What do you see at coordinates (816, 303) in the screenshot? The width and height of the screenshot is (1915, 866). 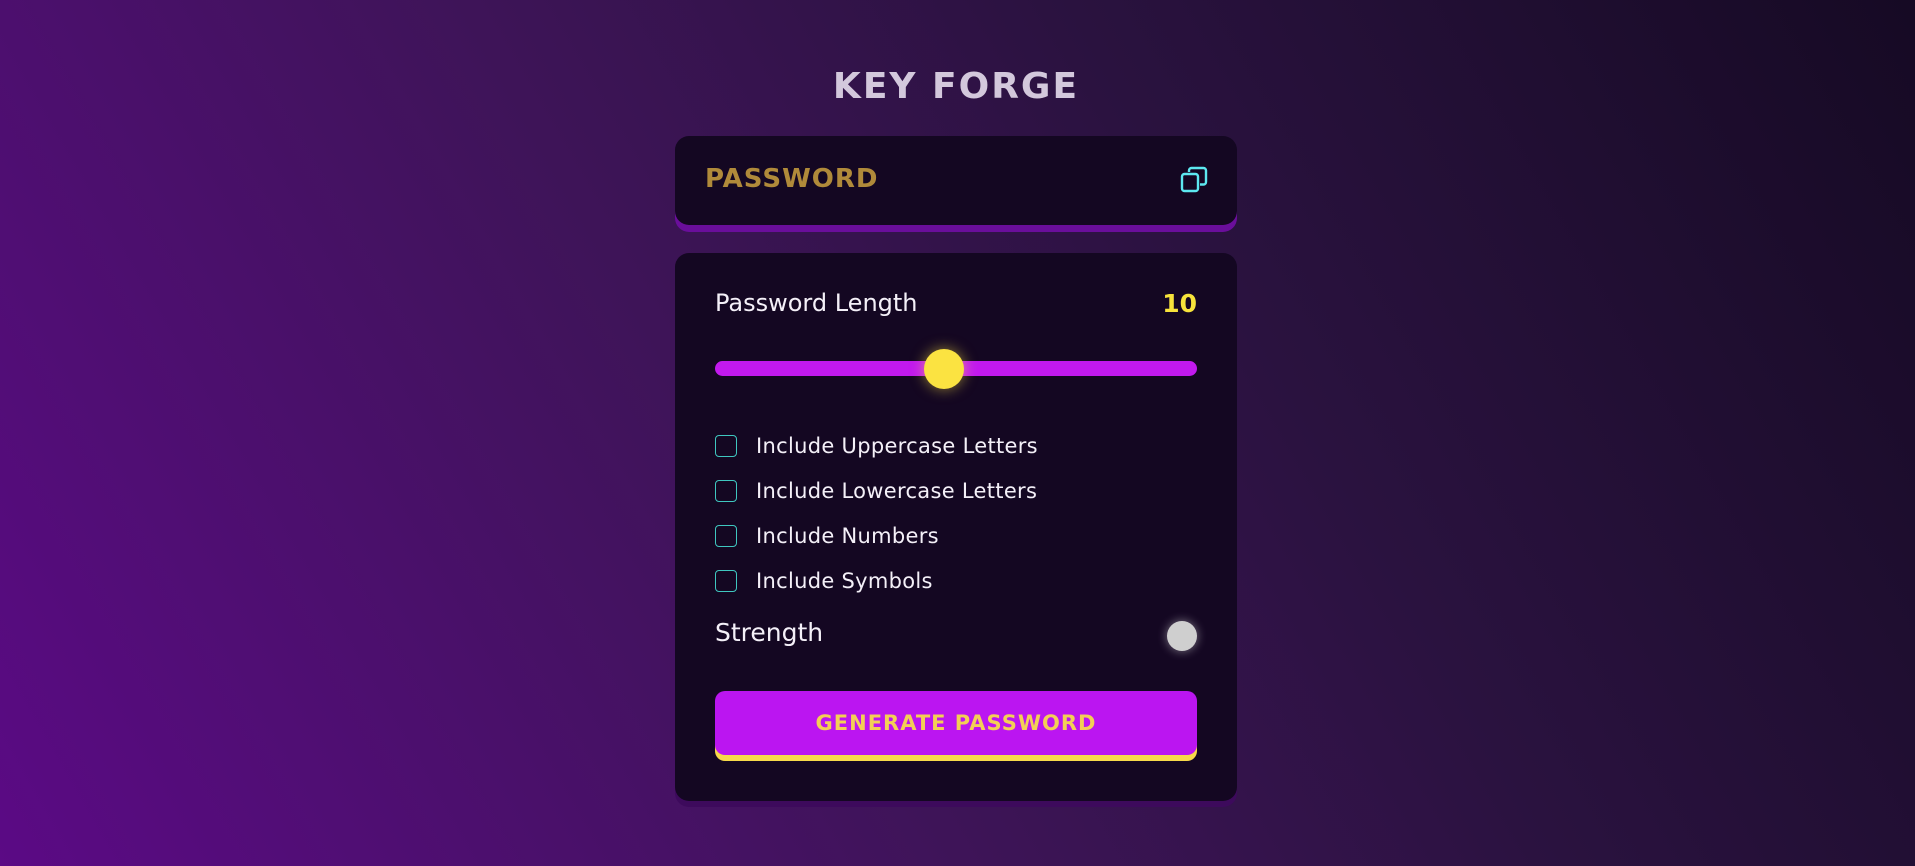 I see `length-label: Password Length` at bounding box center [816, 303].